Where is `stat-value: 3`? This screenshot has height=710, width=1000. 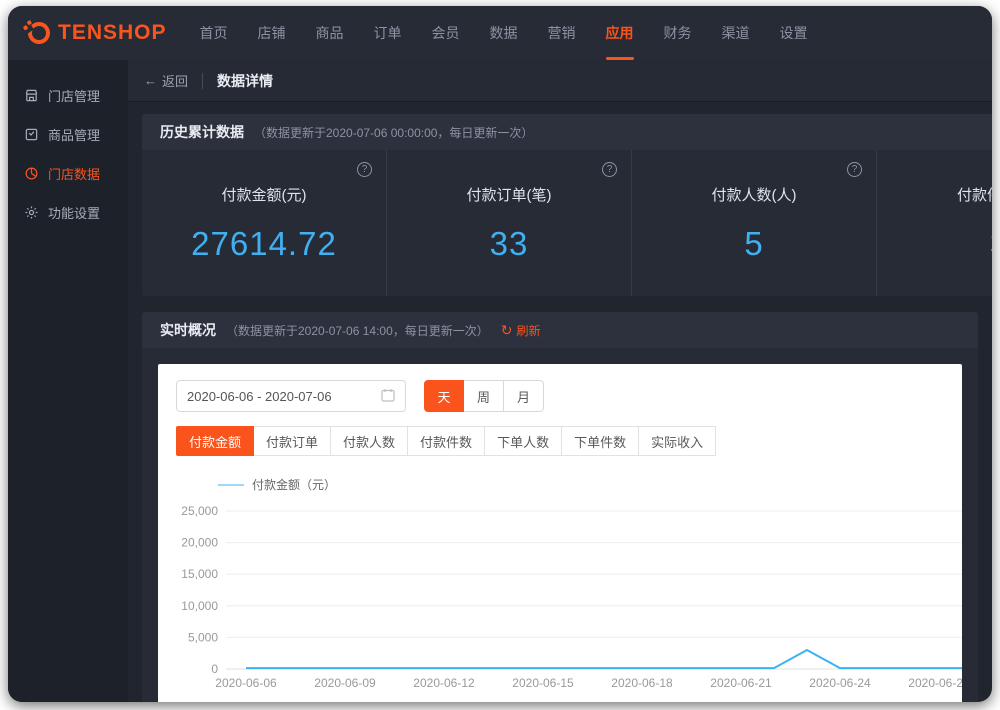 stat-value: 3 is located at coordinates (991, 244).